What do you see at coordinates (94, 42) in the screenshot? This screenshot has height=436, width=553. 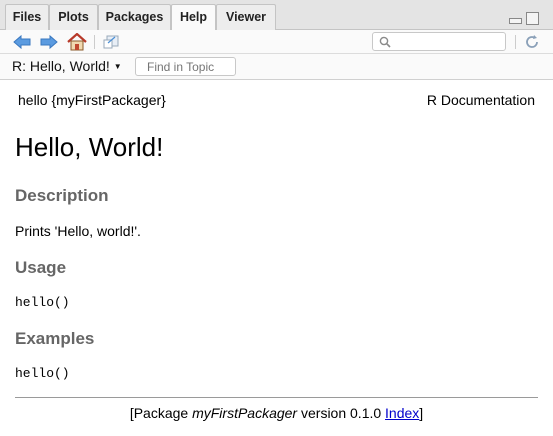 I see `toolbar-divider` at bounding box center [94, 42].